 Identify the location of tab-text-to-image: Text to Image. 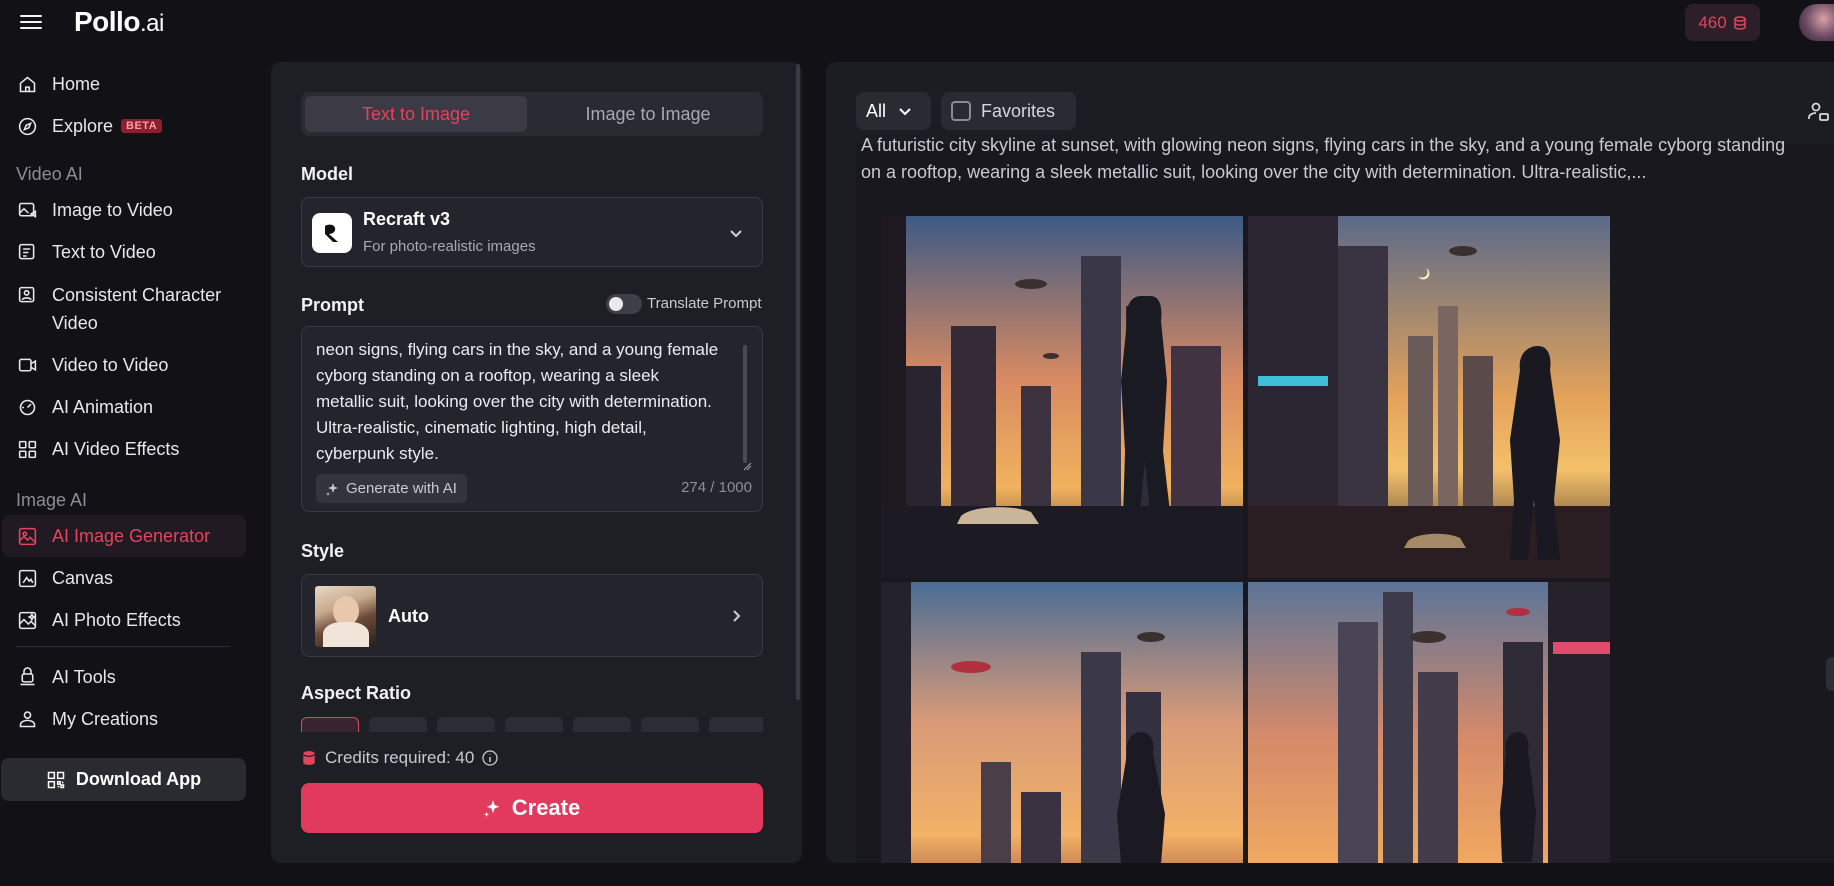
(416, 114).